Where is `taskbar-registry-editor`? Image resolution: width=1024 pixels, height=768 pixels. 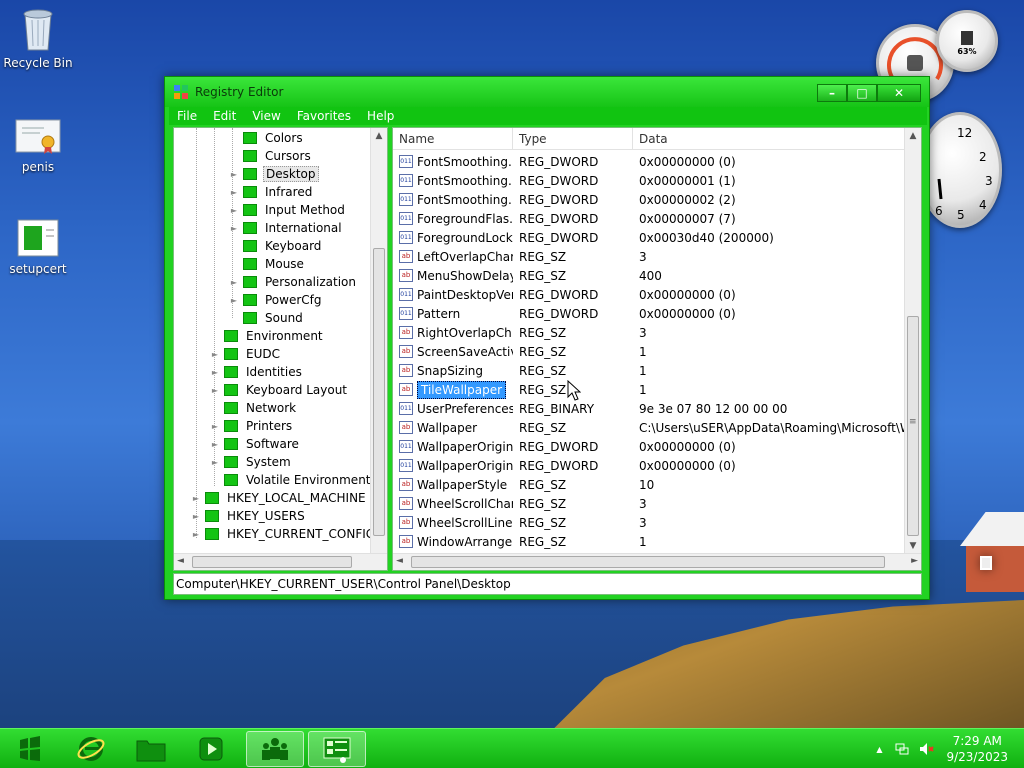 taskbar-registry-editor is located at coordinates (337, 749).